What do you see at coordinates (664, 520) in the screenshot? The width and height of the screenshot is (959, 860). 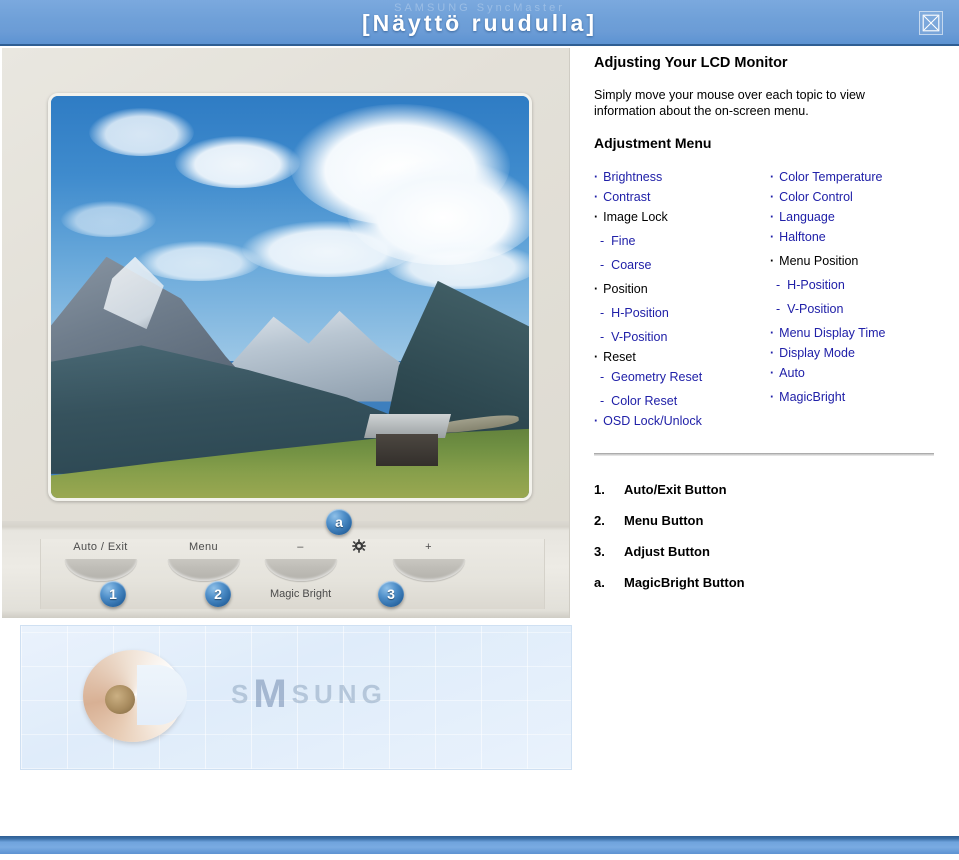 I see `legend-label: Menu Button` at bounding box center [664, 520].